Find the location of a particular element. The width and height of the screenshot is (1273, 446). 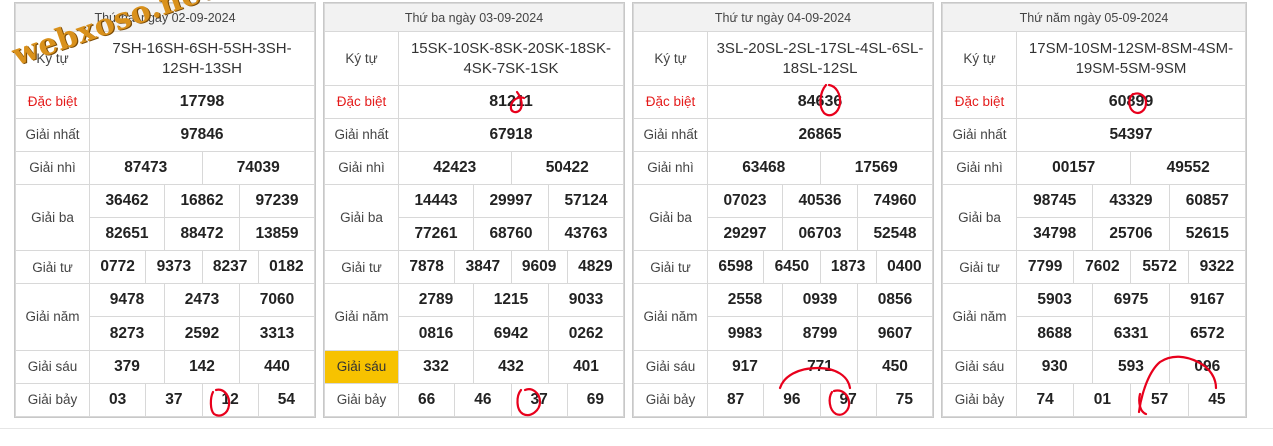

prize-number: 54 is located at coordinates (286, 400).